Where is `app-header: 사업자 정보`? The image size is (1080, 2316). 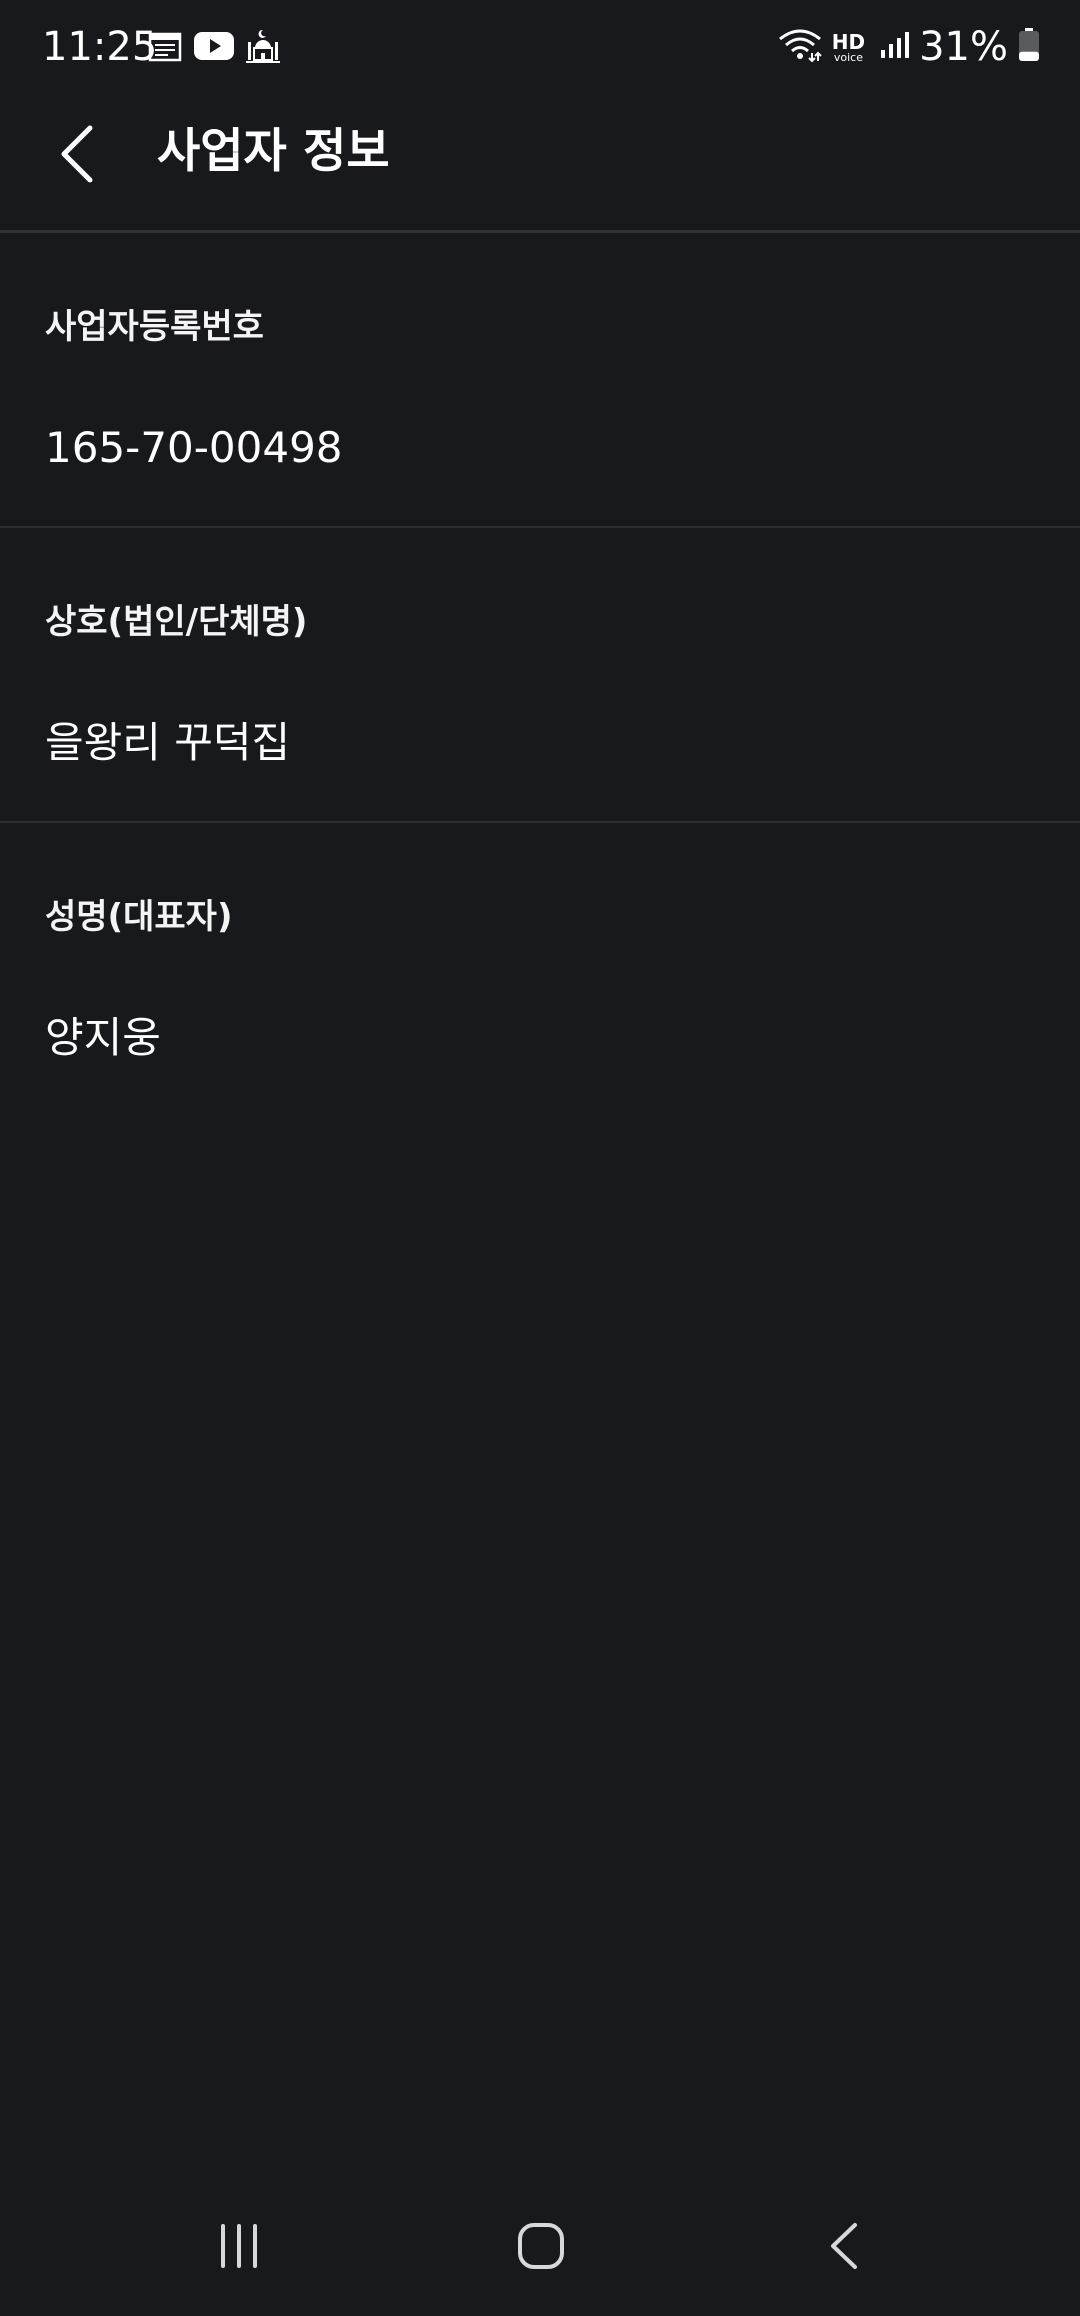
app-header: 사업자 정보 is located at coordinates (540, 164).